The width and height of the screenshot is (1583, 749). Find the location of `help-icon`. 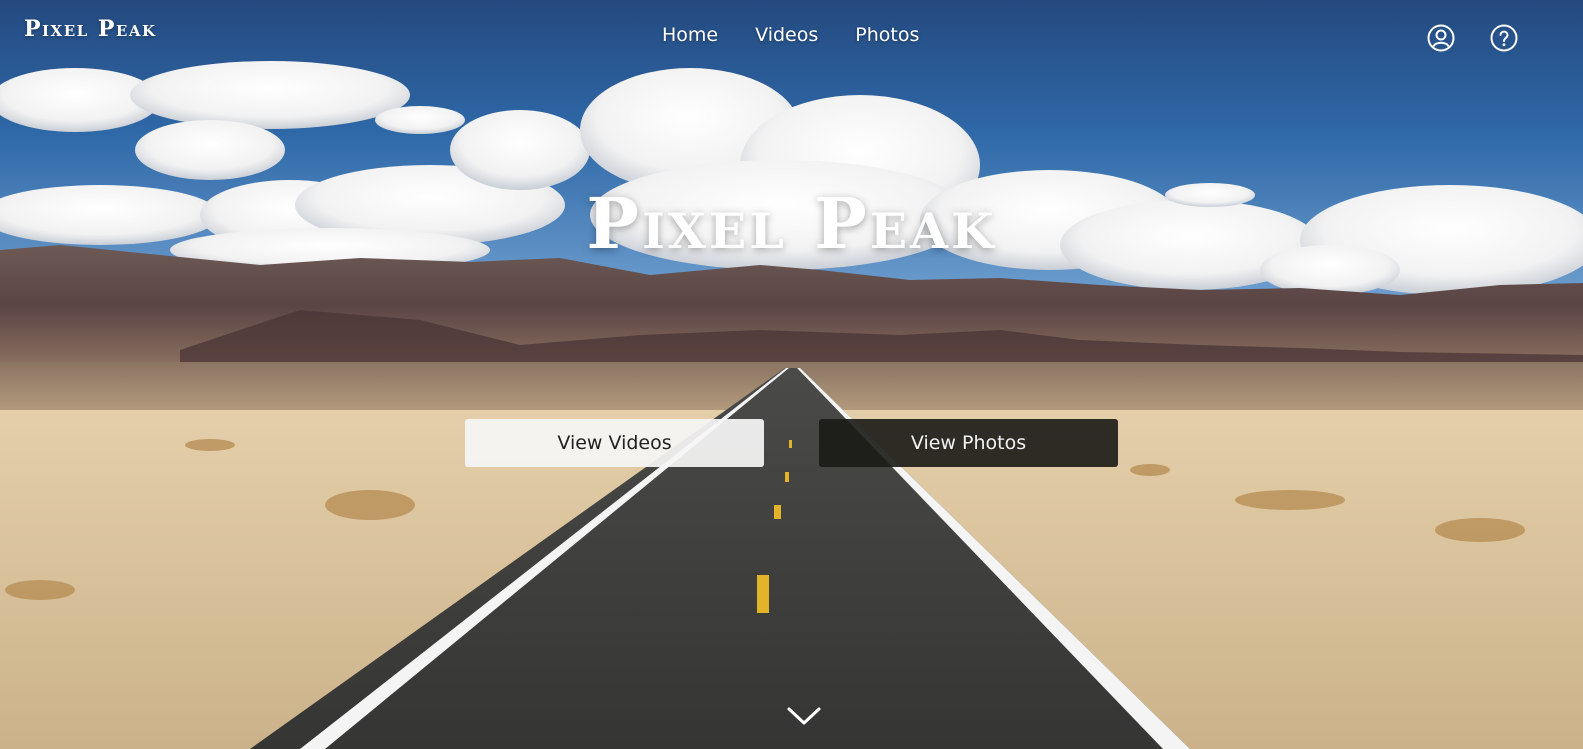

help-icon is located at coordinates (1504, 38).